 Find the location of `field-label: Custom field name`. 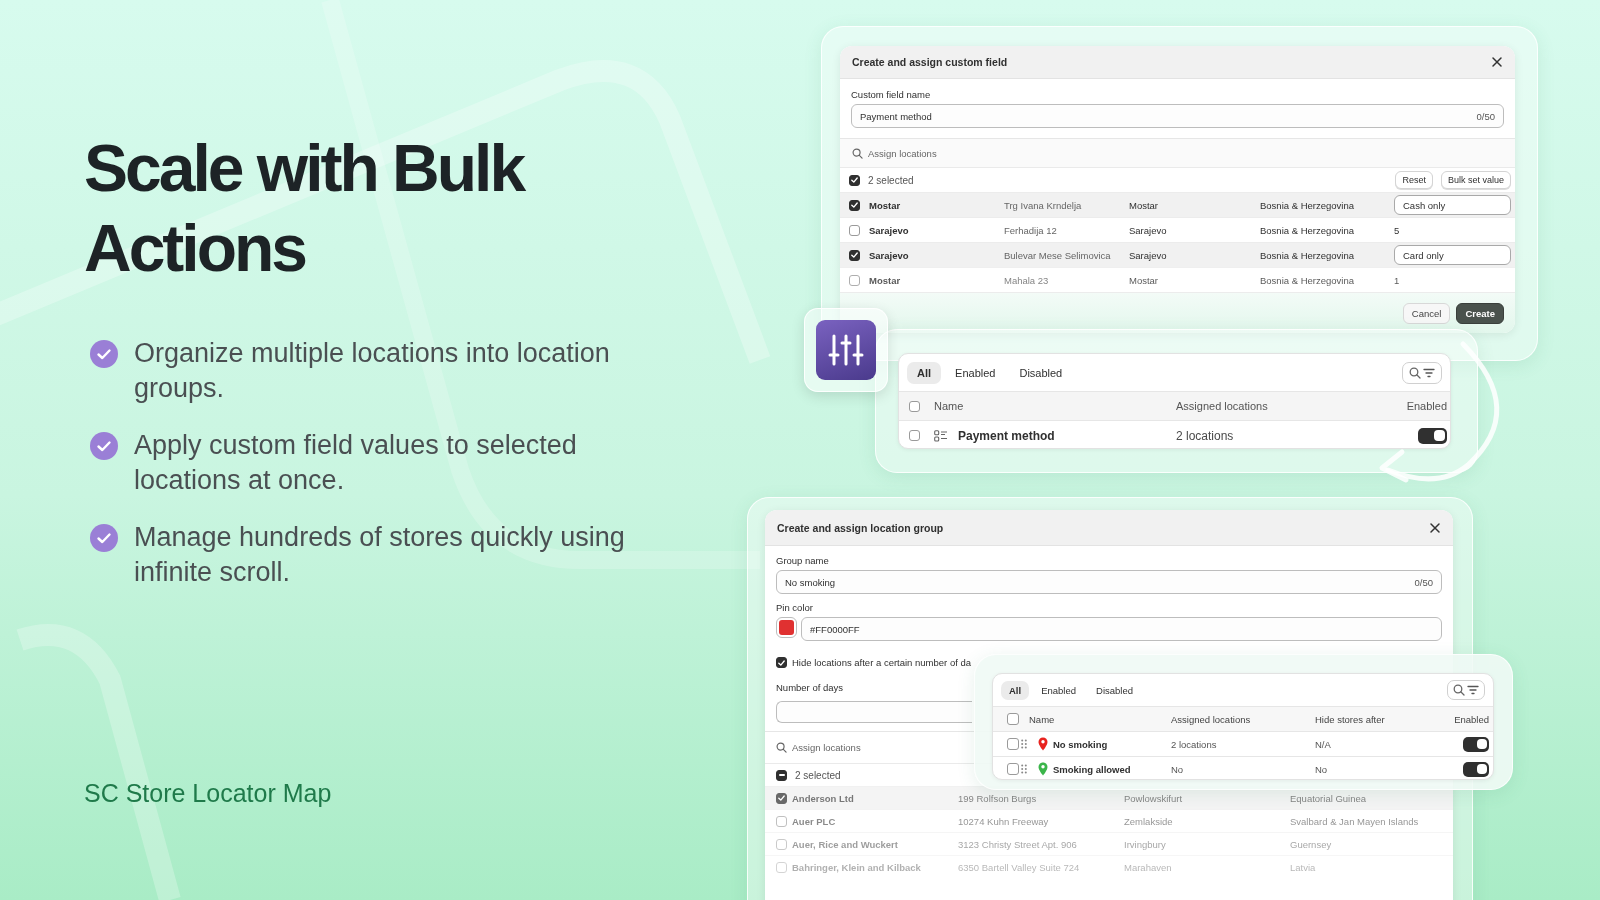

field-label: Custom field name is located at coordinates (891, 94).